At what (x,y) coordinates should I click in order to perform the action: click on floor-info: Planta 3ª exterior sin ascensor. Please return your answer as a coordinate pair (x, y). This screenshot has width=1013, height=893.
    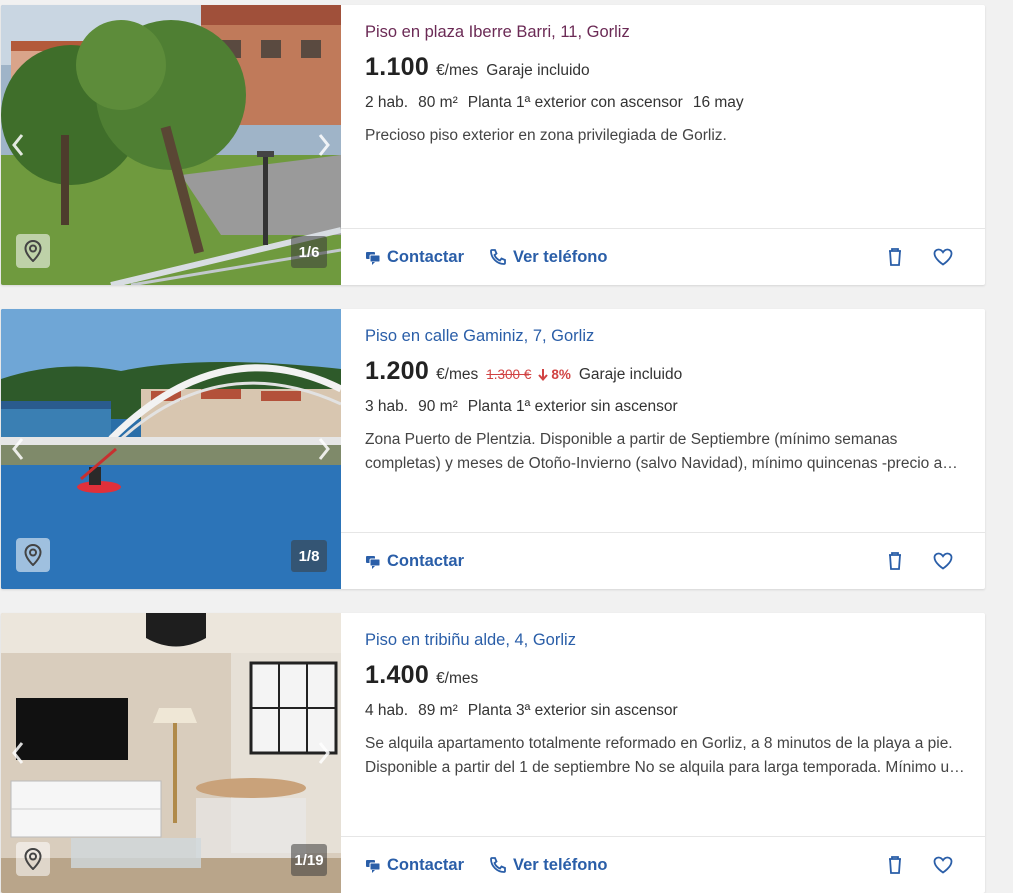
    Looking at the image, I should click on (572, 710).